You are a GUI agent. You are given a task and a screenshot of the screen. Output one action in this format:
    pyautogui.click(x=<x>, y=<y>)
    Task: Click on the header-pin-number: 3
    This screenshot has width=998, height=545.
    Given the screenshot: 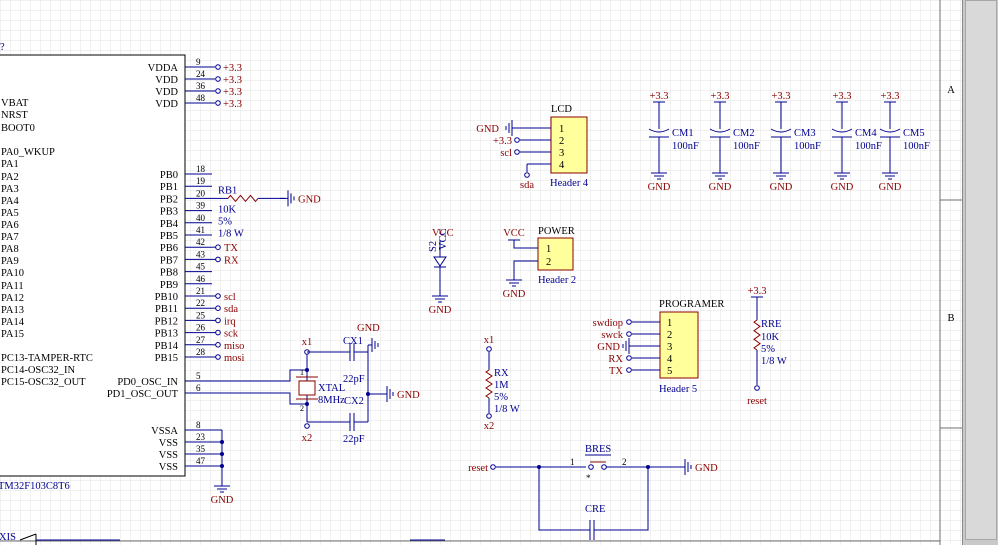 What is the action you would take?
    pyautogui.click(x=561, y=153)
    